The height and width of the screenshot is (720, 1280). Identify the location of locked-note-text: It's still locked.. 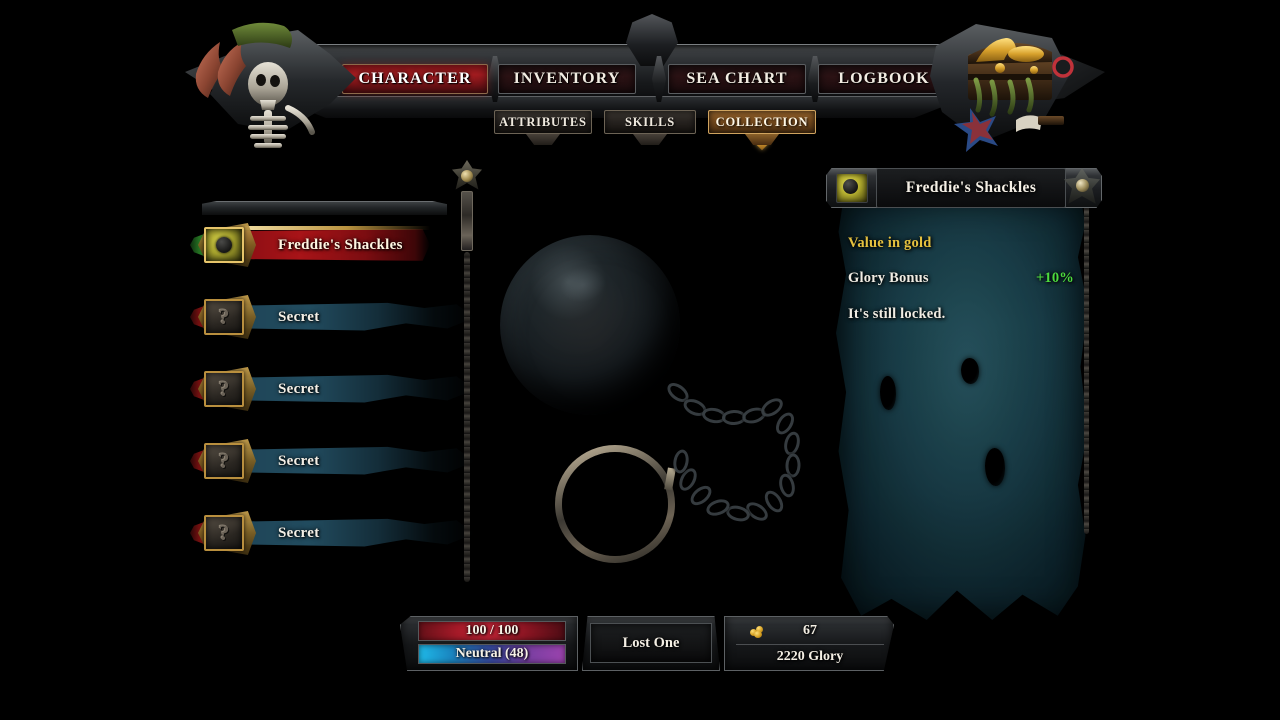
(897, 313).